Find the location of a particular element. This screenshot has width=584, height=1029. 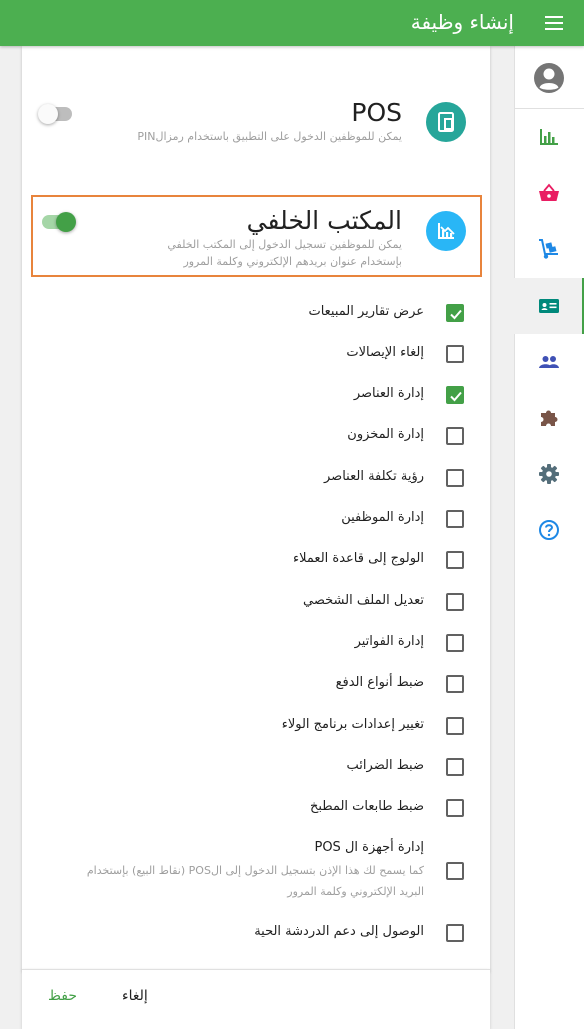

gear-icon is located at coordinates (549, 474).